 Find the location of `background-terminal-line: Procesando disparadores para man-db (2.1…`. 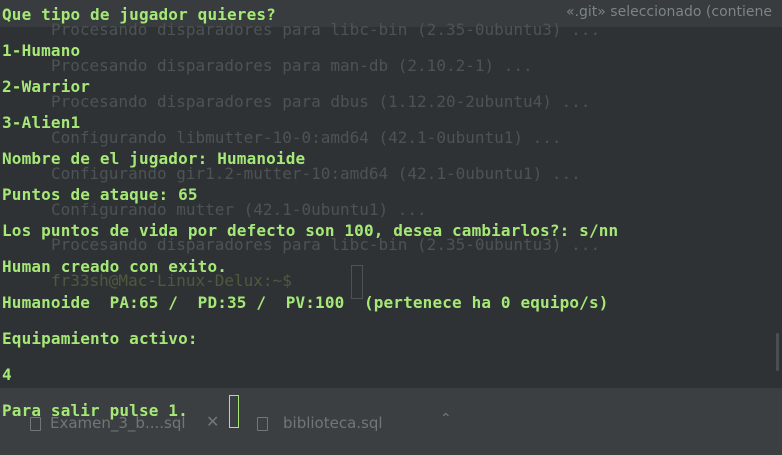

background-terminal-line: Procesando disparadores para man-db (2.1… is located at coordinates (292, 65).